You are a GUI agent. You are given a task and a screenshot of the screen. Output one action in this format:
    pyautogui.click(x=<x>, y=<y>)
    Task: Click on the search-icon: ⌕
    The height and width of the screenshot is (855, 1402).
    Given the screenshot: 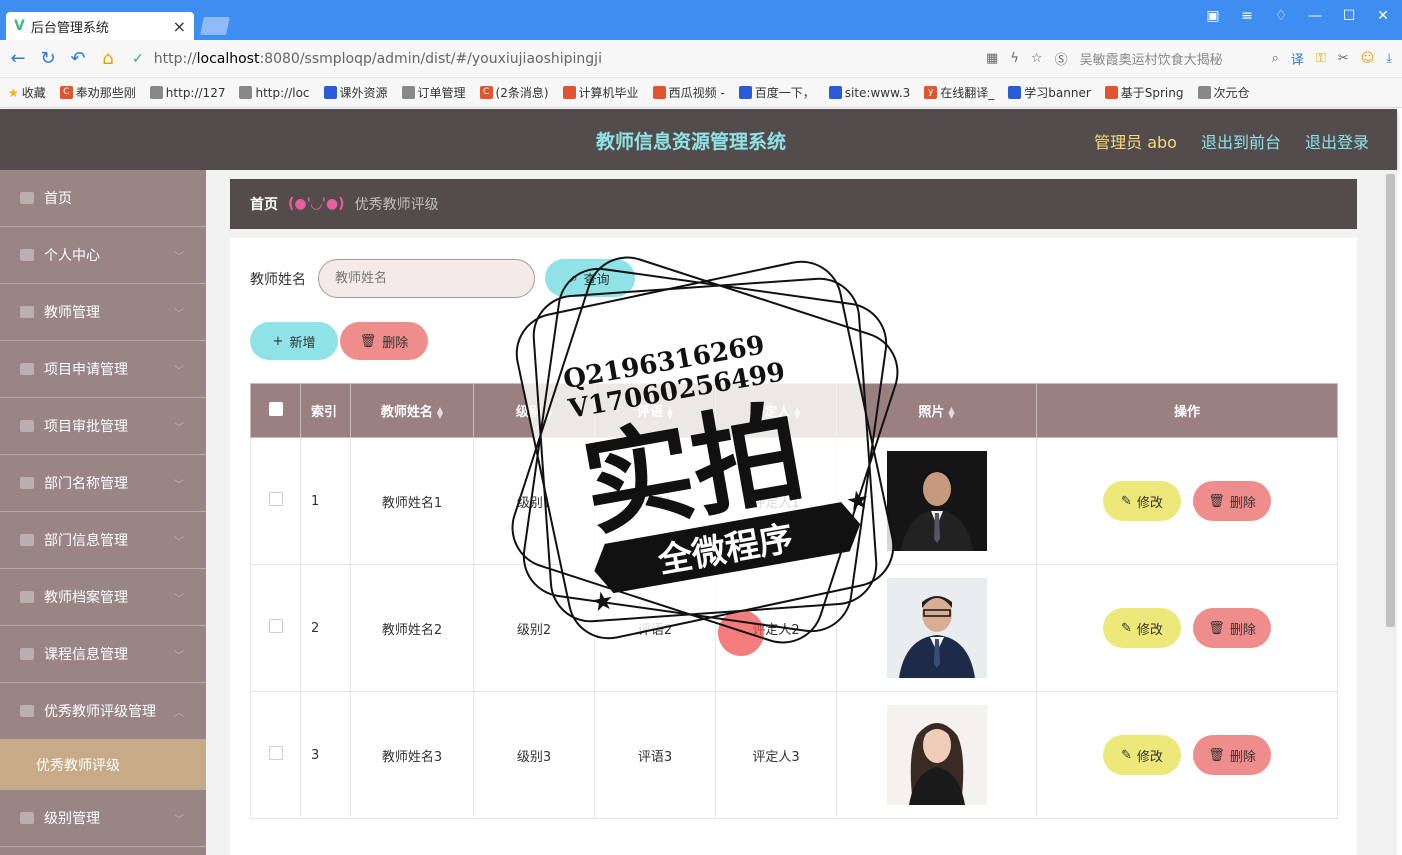 What is the action you would take?
    pyautogui.click(x=1275, y=58)
    